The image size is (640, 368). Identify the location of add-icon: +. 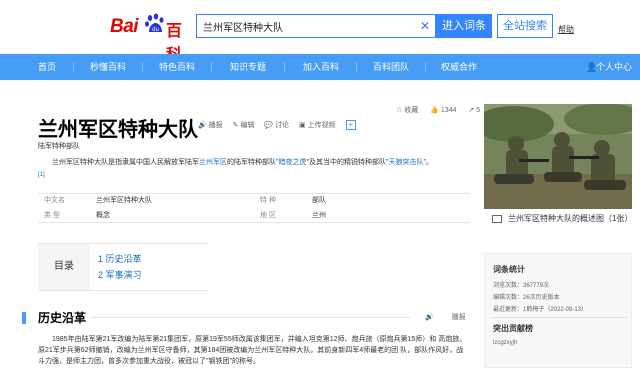
(350, 125).